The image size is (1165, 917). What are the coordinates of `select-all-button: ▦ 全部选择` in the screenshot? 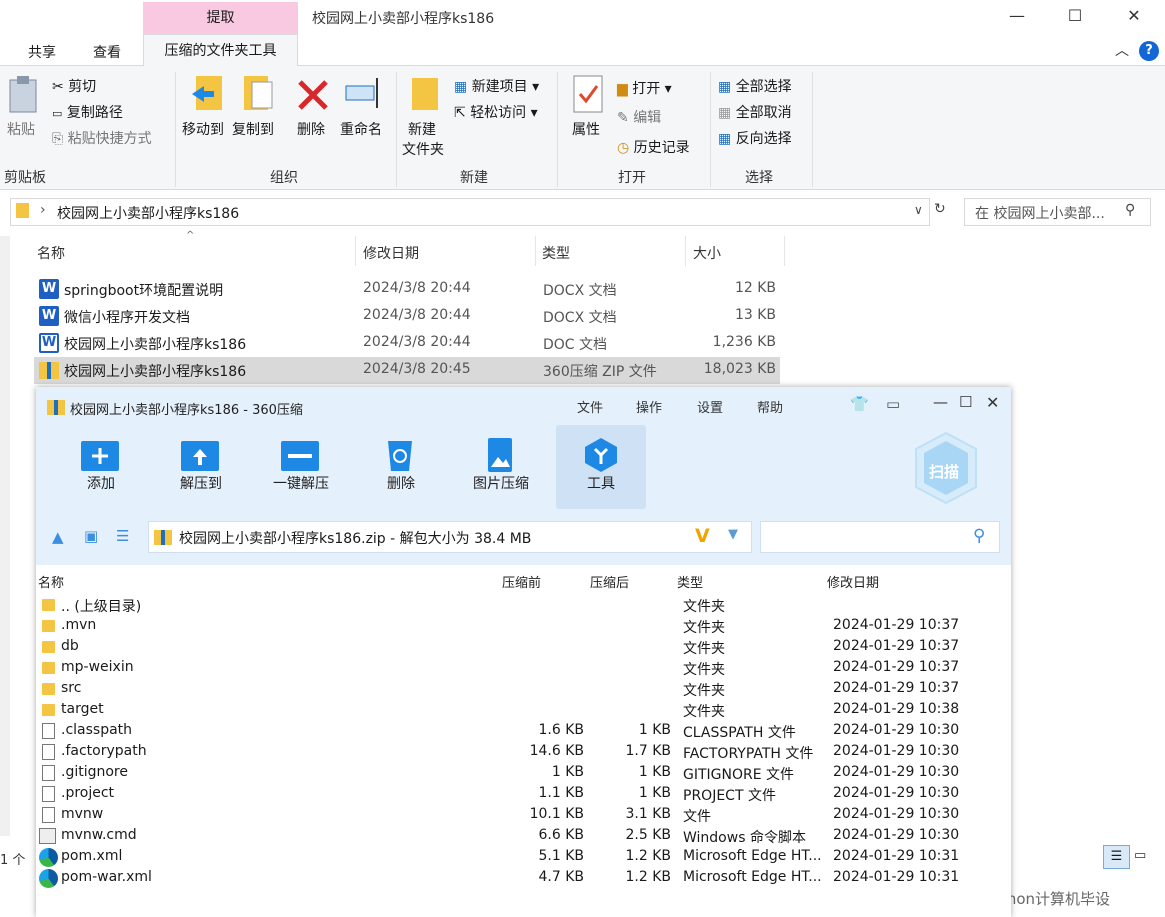 It's located at (755, 86).